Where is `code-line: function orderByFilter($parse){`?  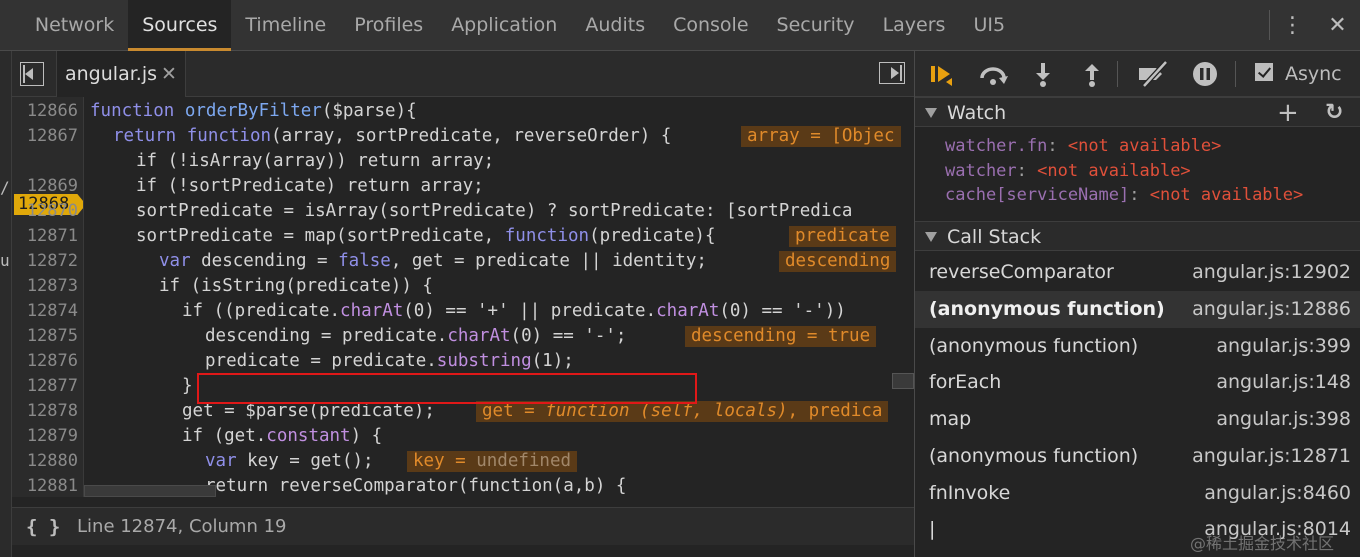 code-line: function orderByFilter($parse){ is located at coordinates (253, 111).